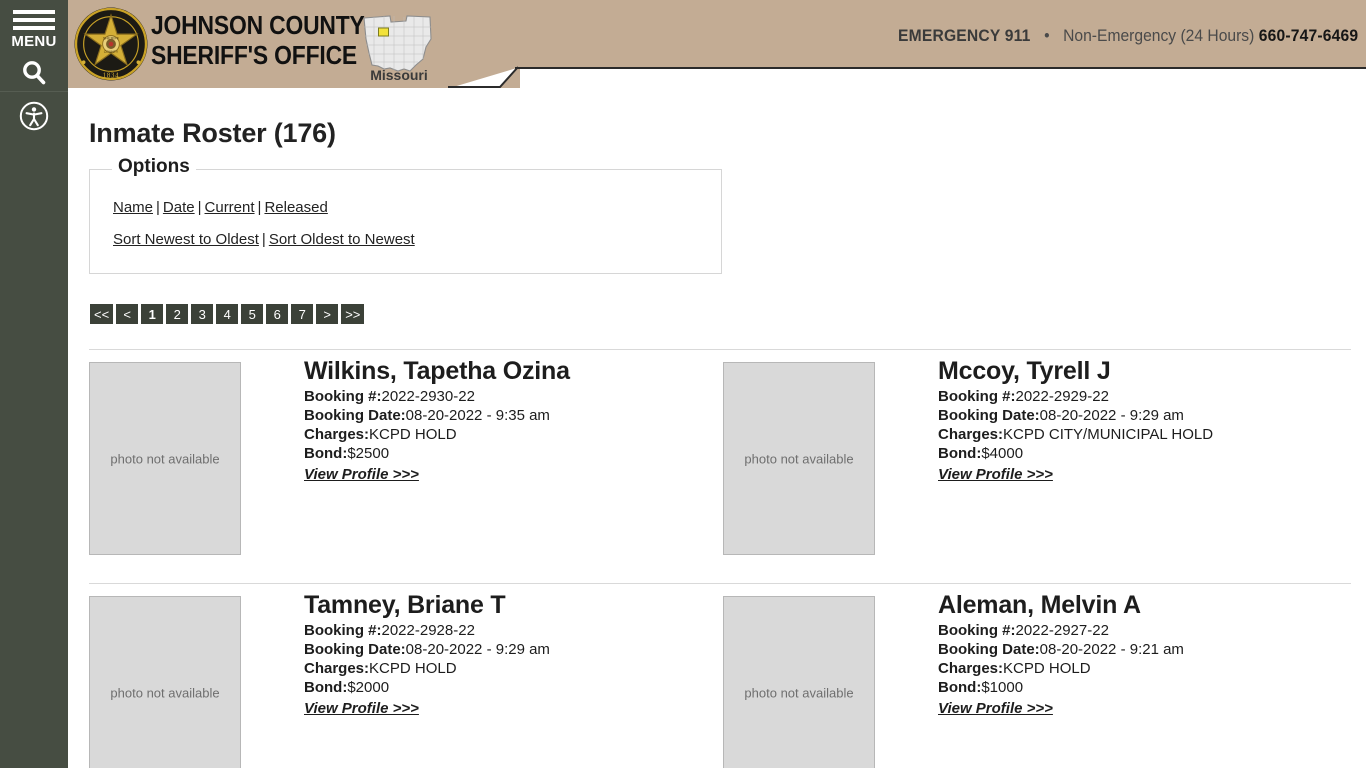  Describe the element at coordinates (34, 20) in the screenshot. I see `hamburger-menu-icon` at that location.